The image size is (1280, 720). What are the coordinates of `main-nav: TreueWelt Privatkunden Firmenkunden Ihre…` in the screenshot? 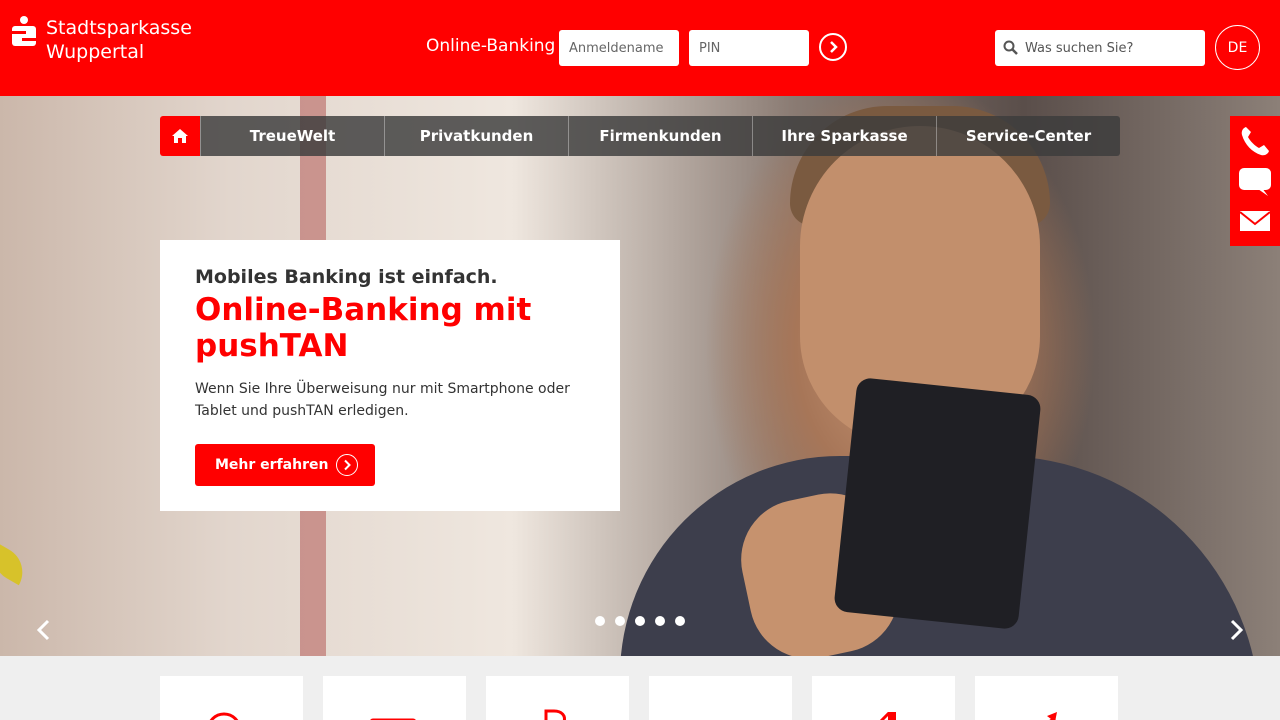 It's located at (640, 136).